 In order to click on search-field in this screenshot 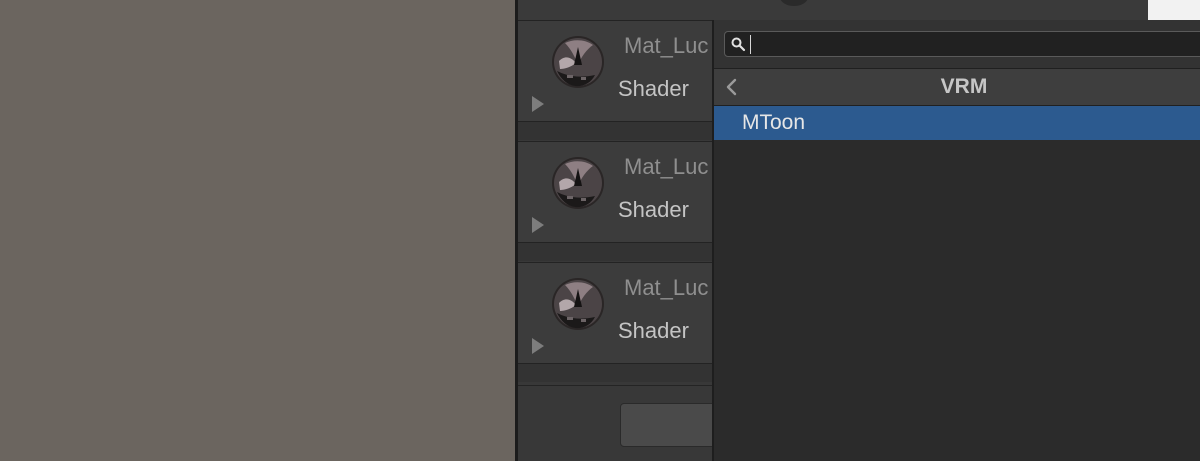, I will do `click(962, 44)`.